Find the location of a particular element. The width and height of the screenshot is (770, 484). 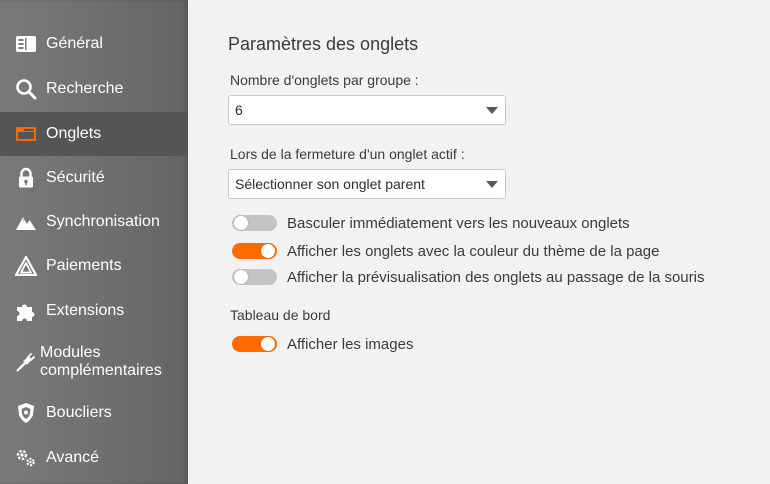

sidebar-item-advanced: Avancé is located at coordinates (94, 458).